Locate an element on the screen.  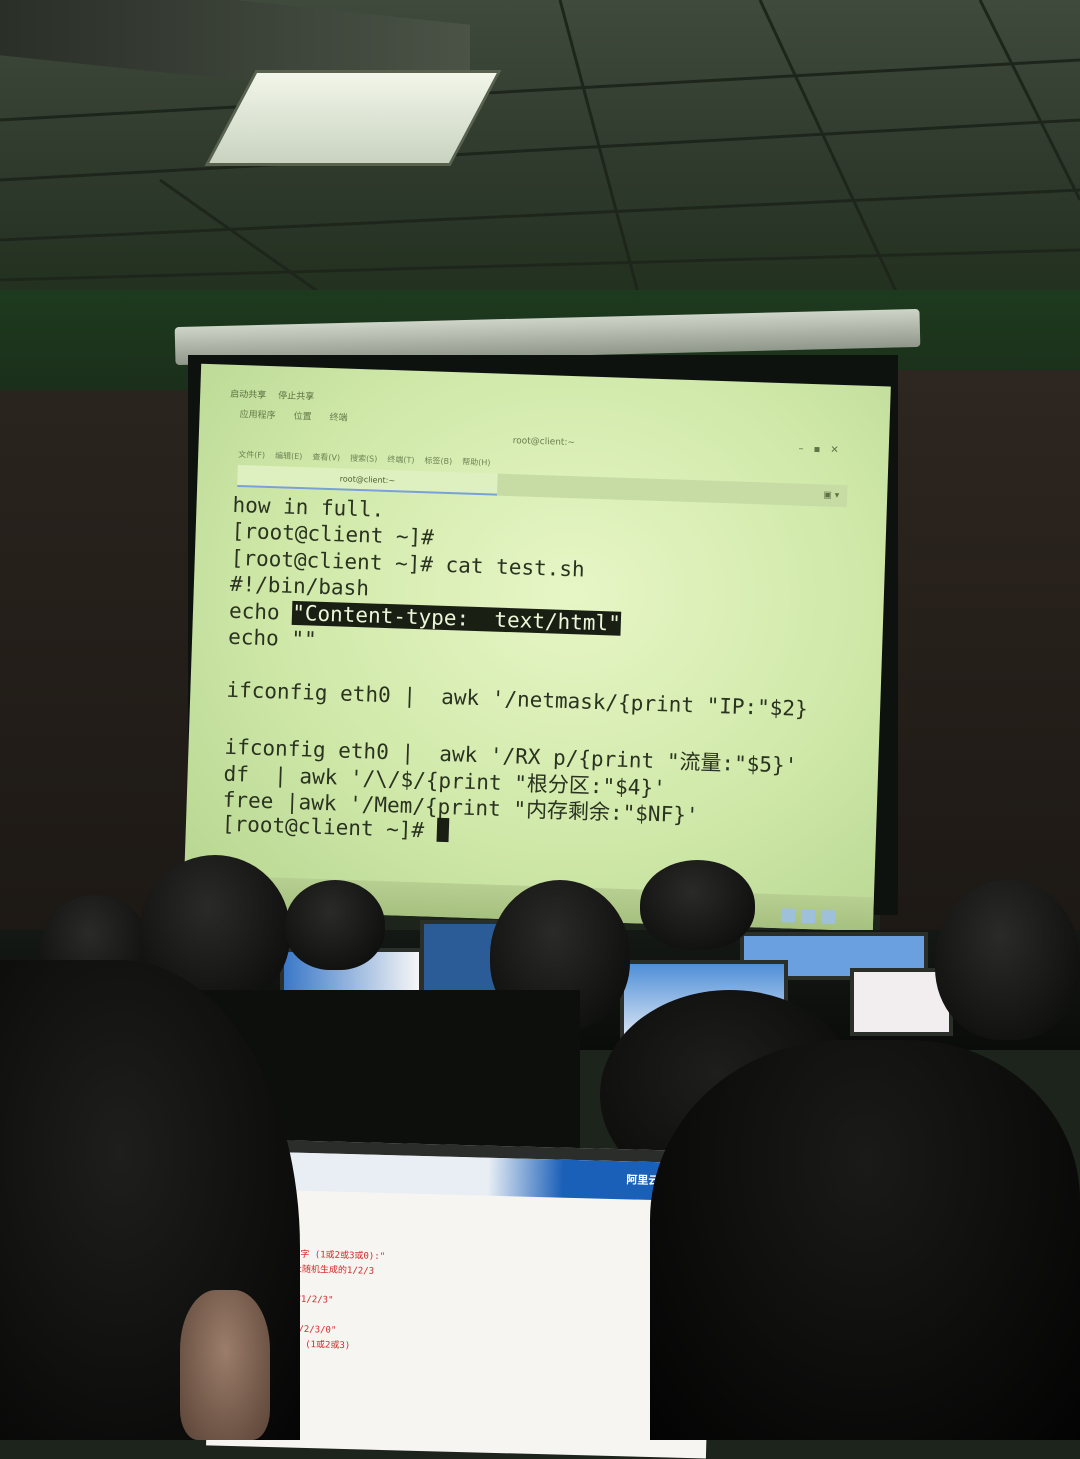
terminal-line: [root@client ~]# is located at coordinates (333, 534).